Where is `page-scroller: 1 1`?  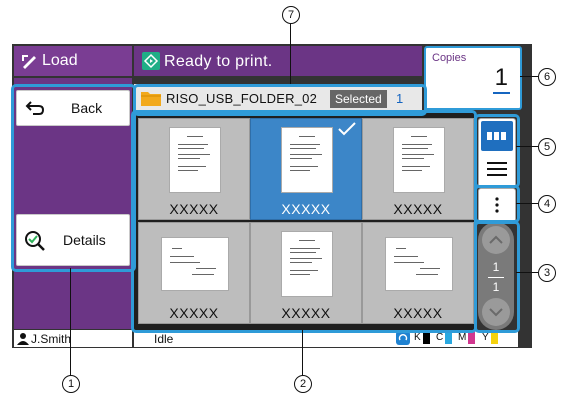 page-scroller: 1 1 is located at coordinates (496, 276).